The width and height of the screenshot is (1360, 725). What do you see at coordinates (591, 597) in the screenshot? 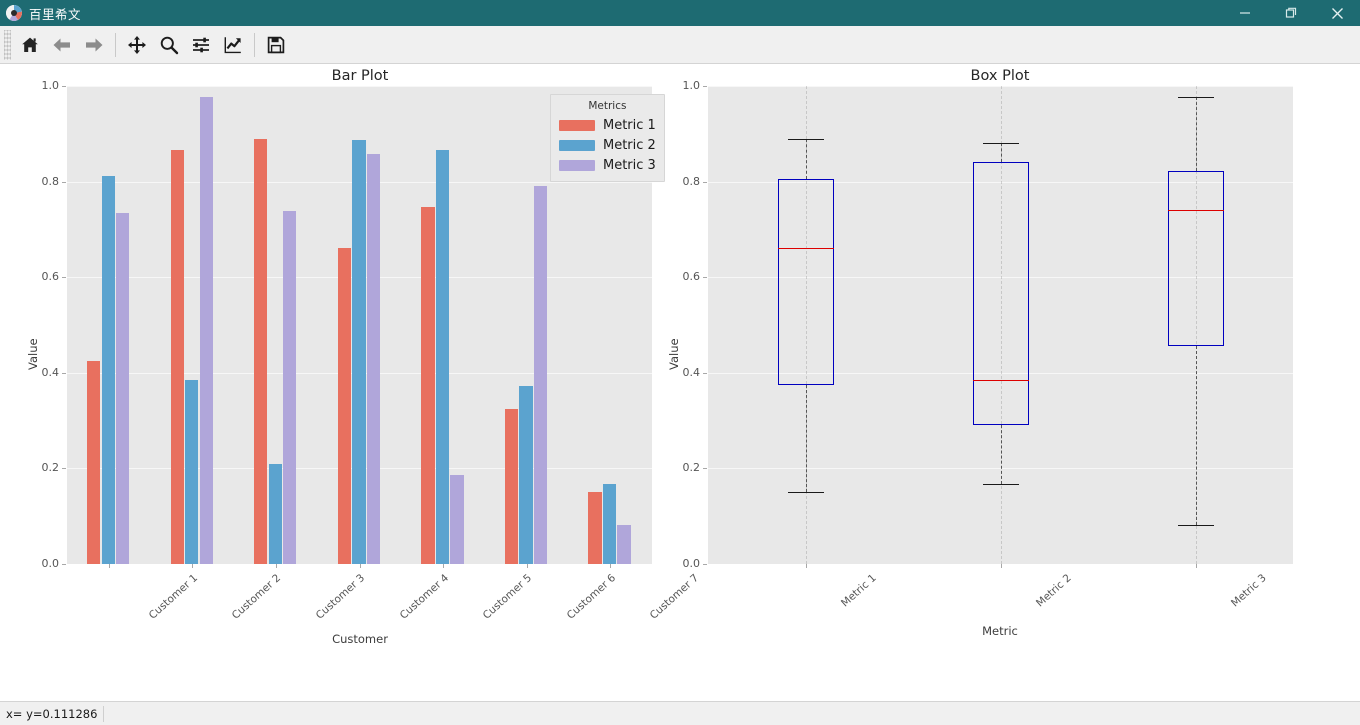
I see `x-tick-label: Customer 6` at bounding box center [591, 597].